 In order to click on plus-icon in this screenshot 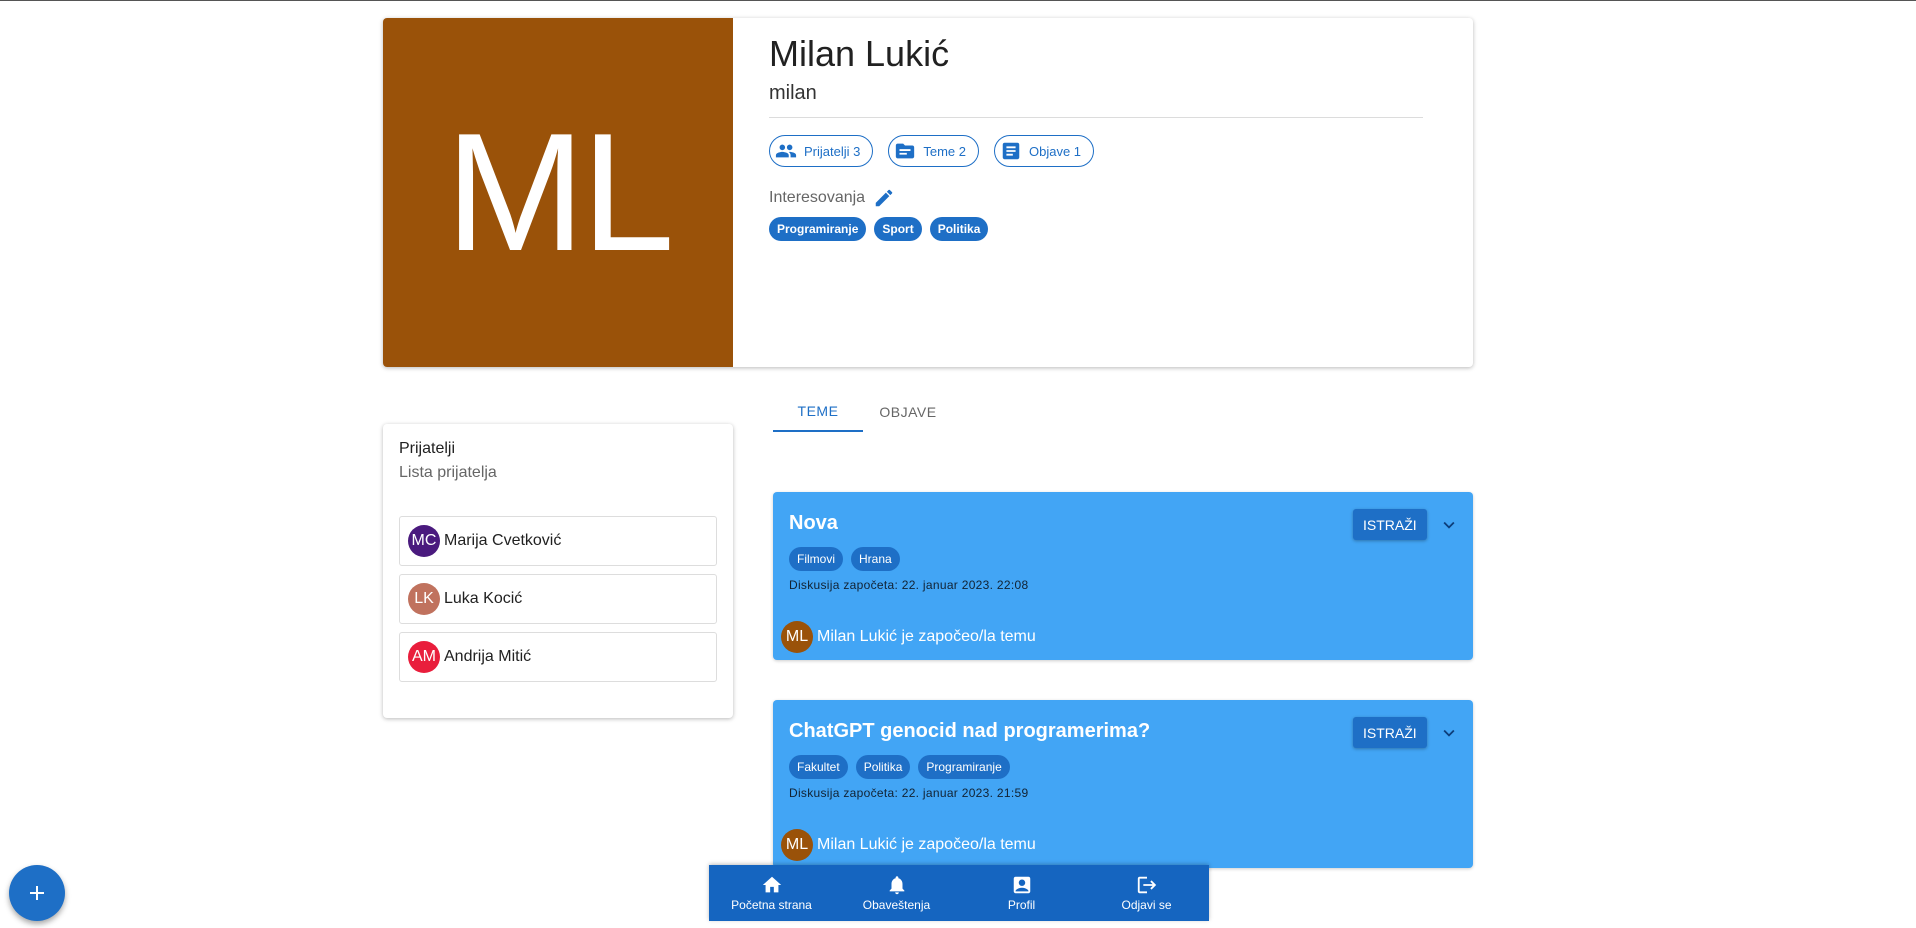, I will do `click(37, 893)`.